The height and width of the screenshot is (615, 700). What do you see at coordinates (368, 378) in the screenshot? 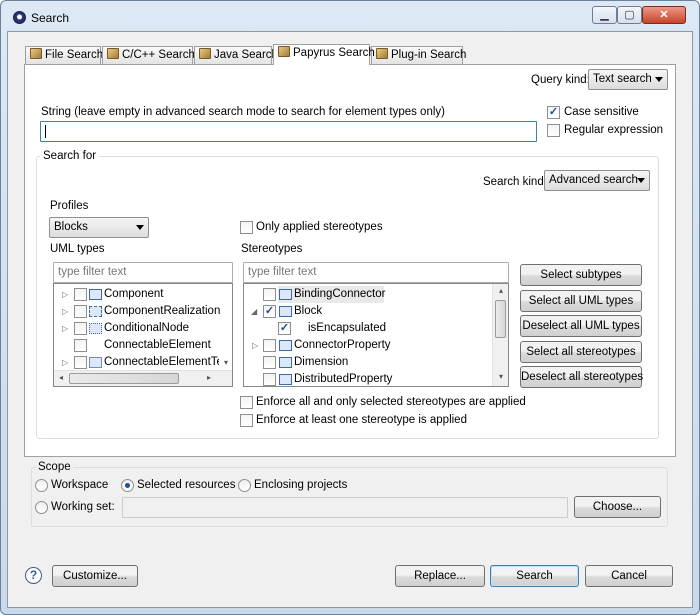
I see `stereotype-row: DistributedProperty` at bounding box center [368, 378].